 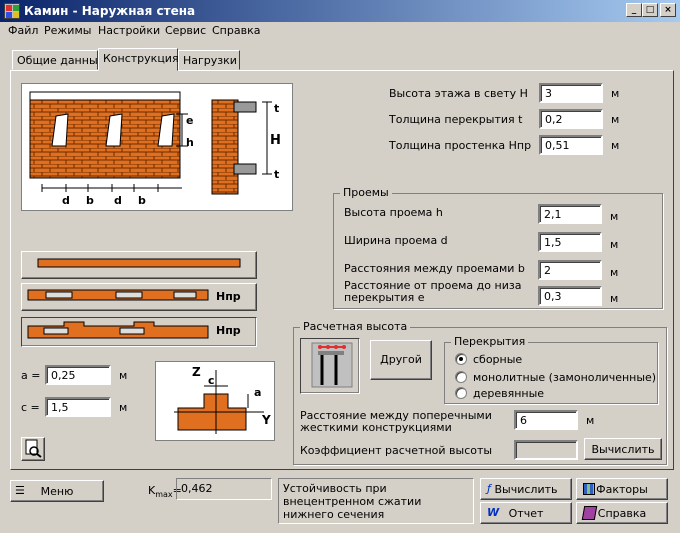 I want to click on pier-thickness-input: 0,51, so click(x=571, y=145).